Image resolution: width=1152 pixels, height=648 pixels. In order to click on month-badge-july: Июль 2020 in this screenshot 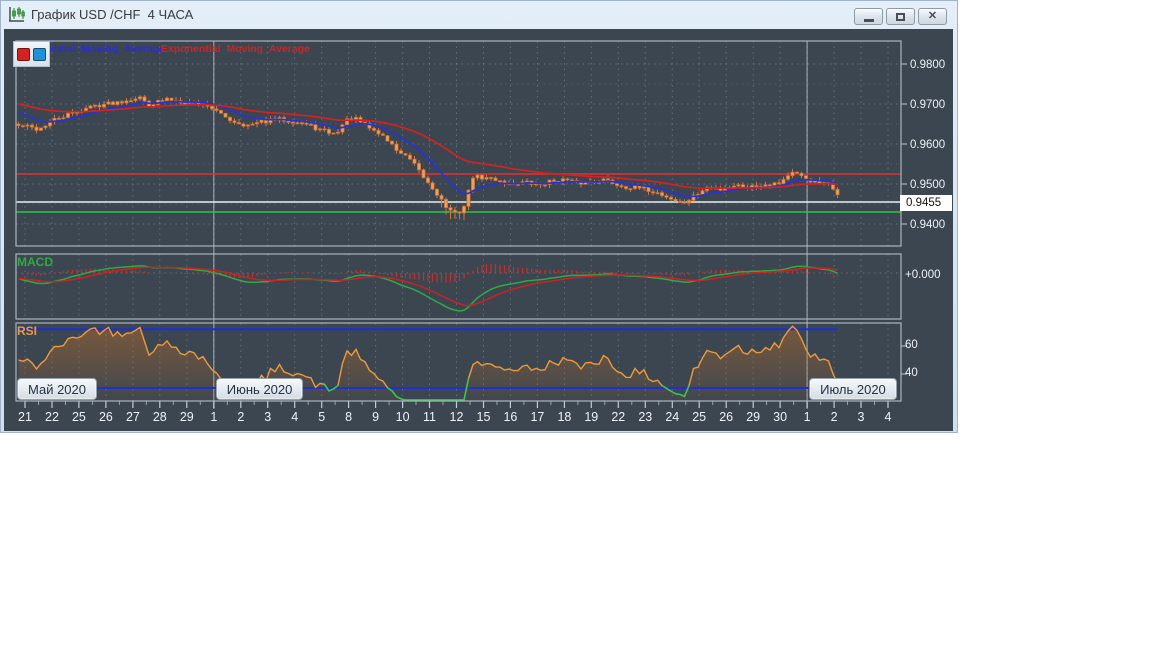, I will do `click(853, 389)`.